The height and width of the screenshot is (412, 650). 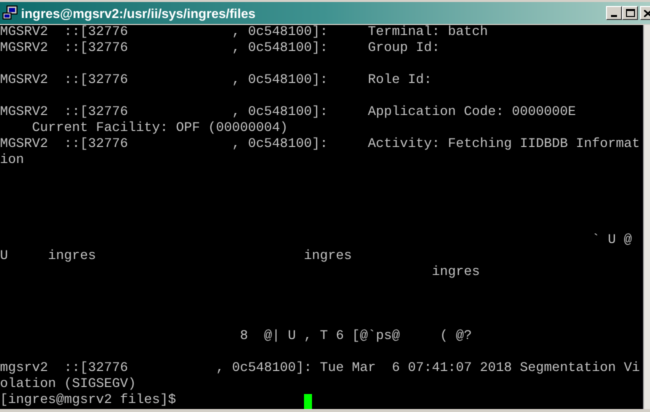 I want to click on maximize-icon, so click(x=630, y=13).